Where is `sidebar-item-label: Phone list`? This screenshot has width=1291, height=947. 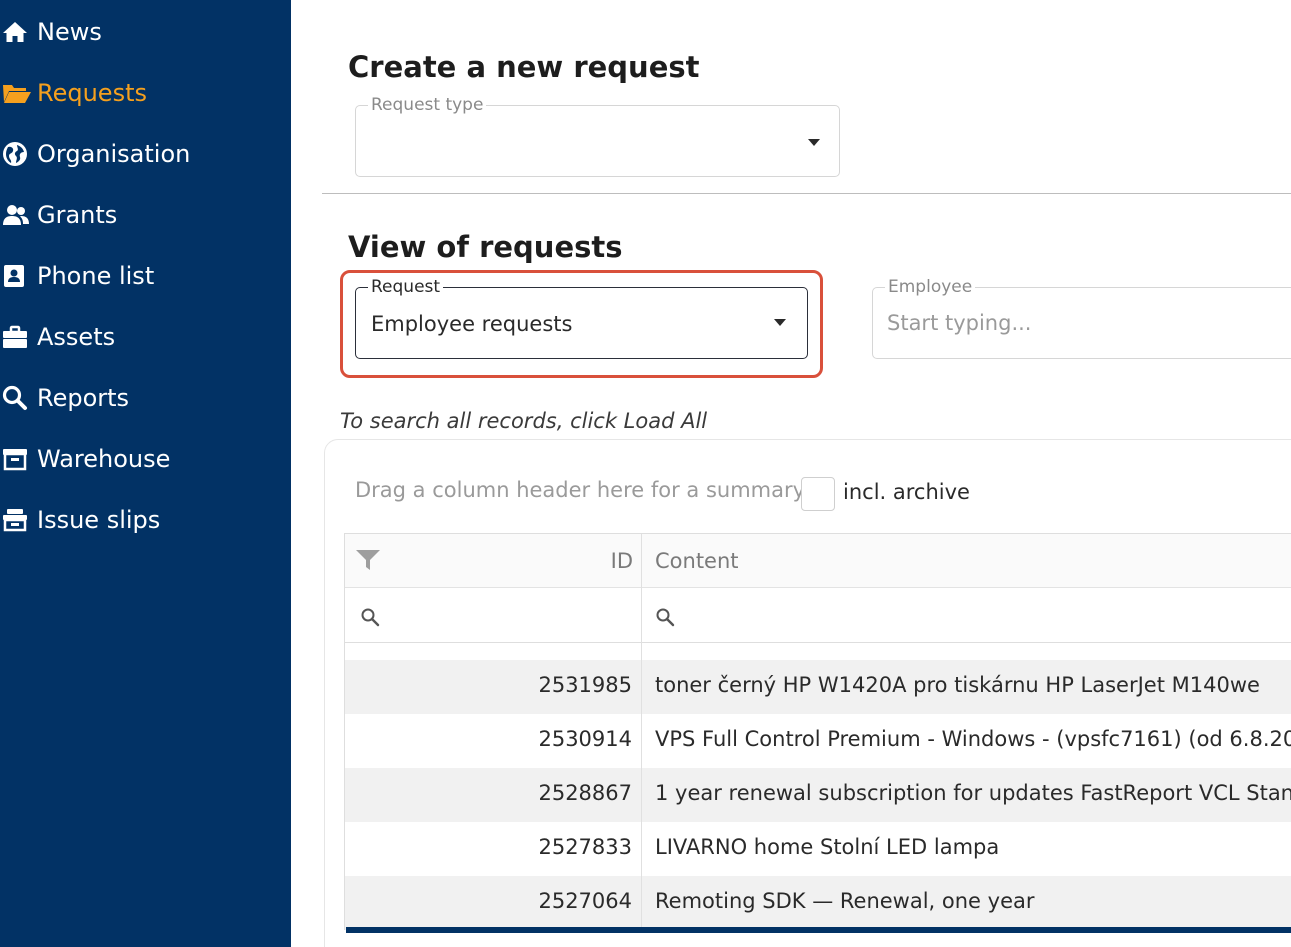 sidebar-item-label: Phone list is located at coordinates (96, 276).